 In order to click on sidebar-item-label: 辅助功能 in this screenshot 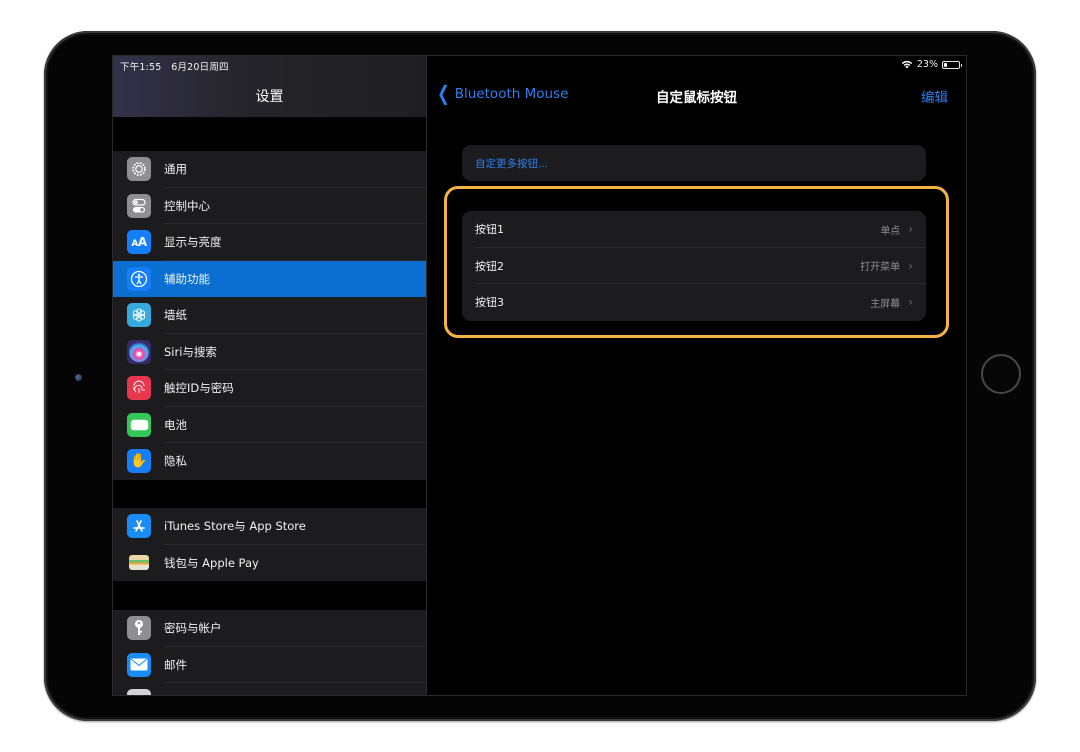, I will do `click(187, 278)`.